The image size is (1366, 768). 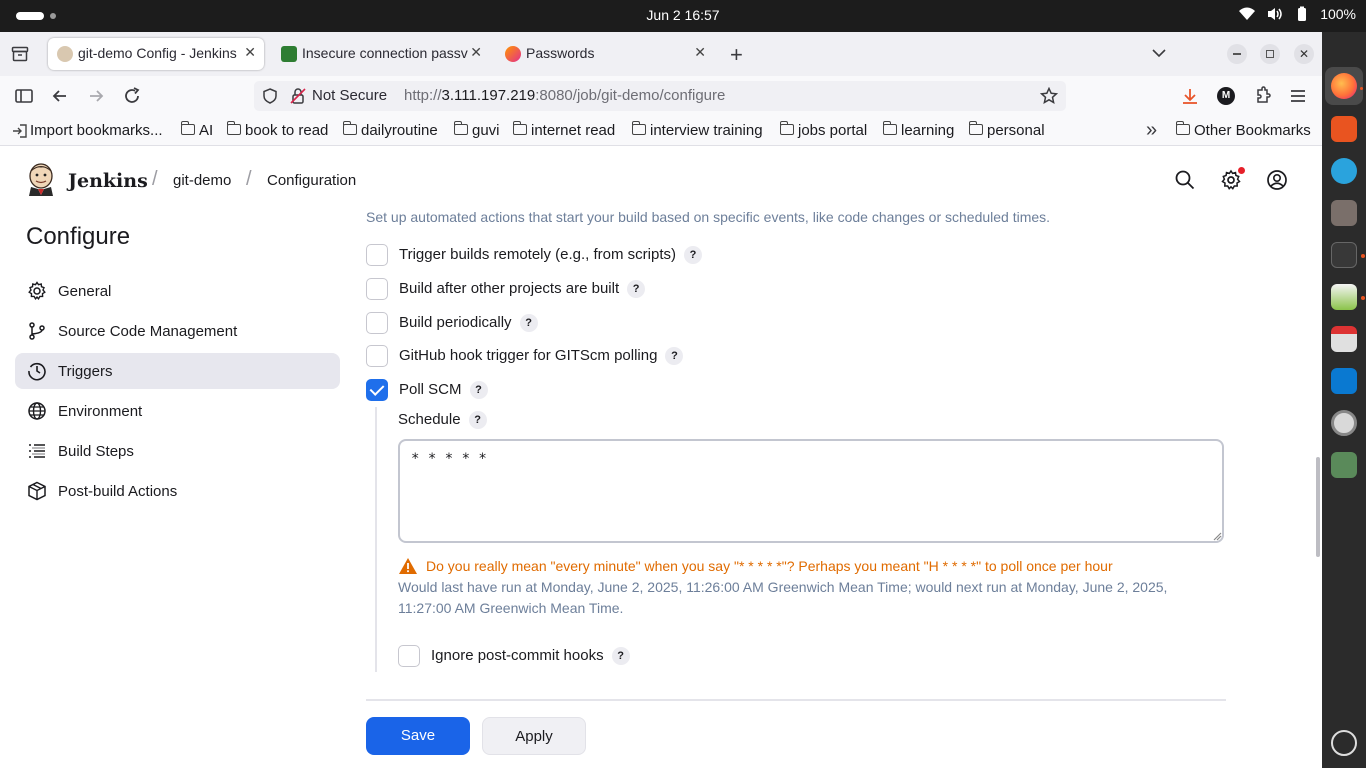 I want to click on sidebar-item-build-steps: Build Steps, so click(x=177, y=451).